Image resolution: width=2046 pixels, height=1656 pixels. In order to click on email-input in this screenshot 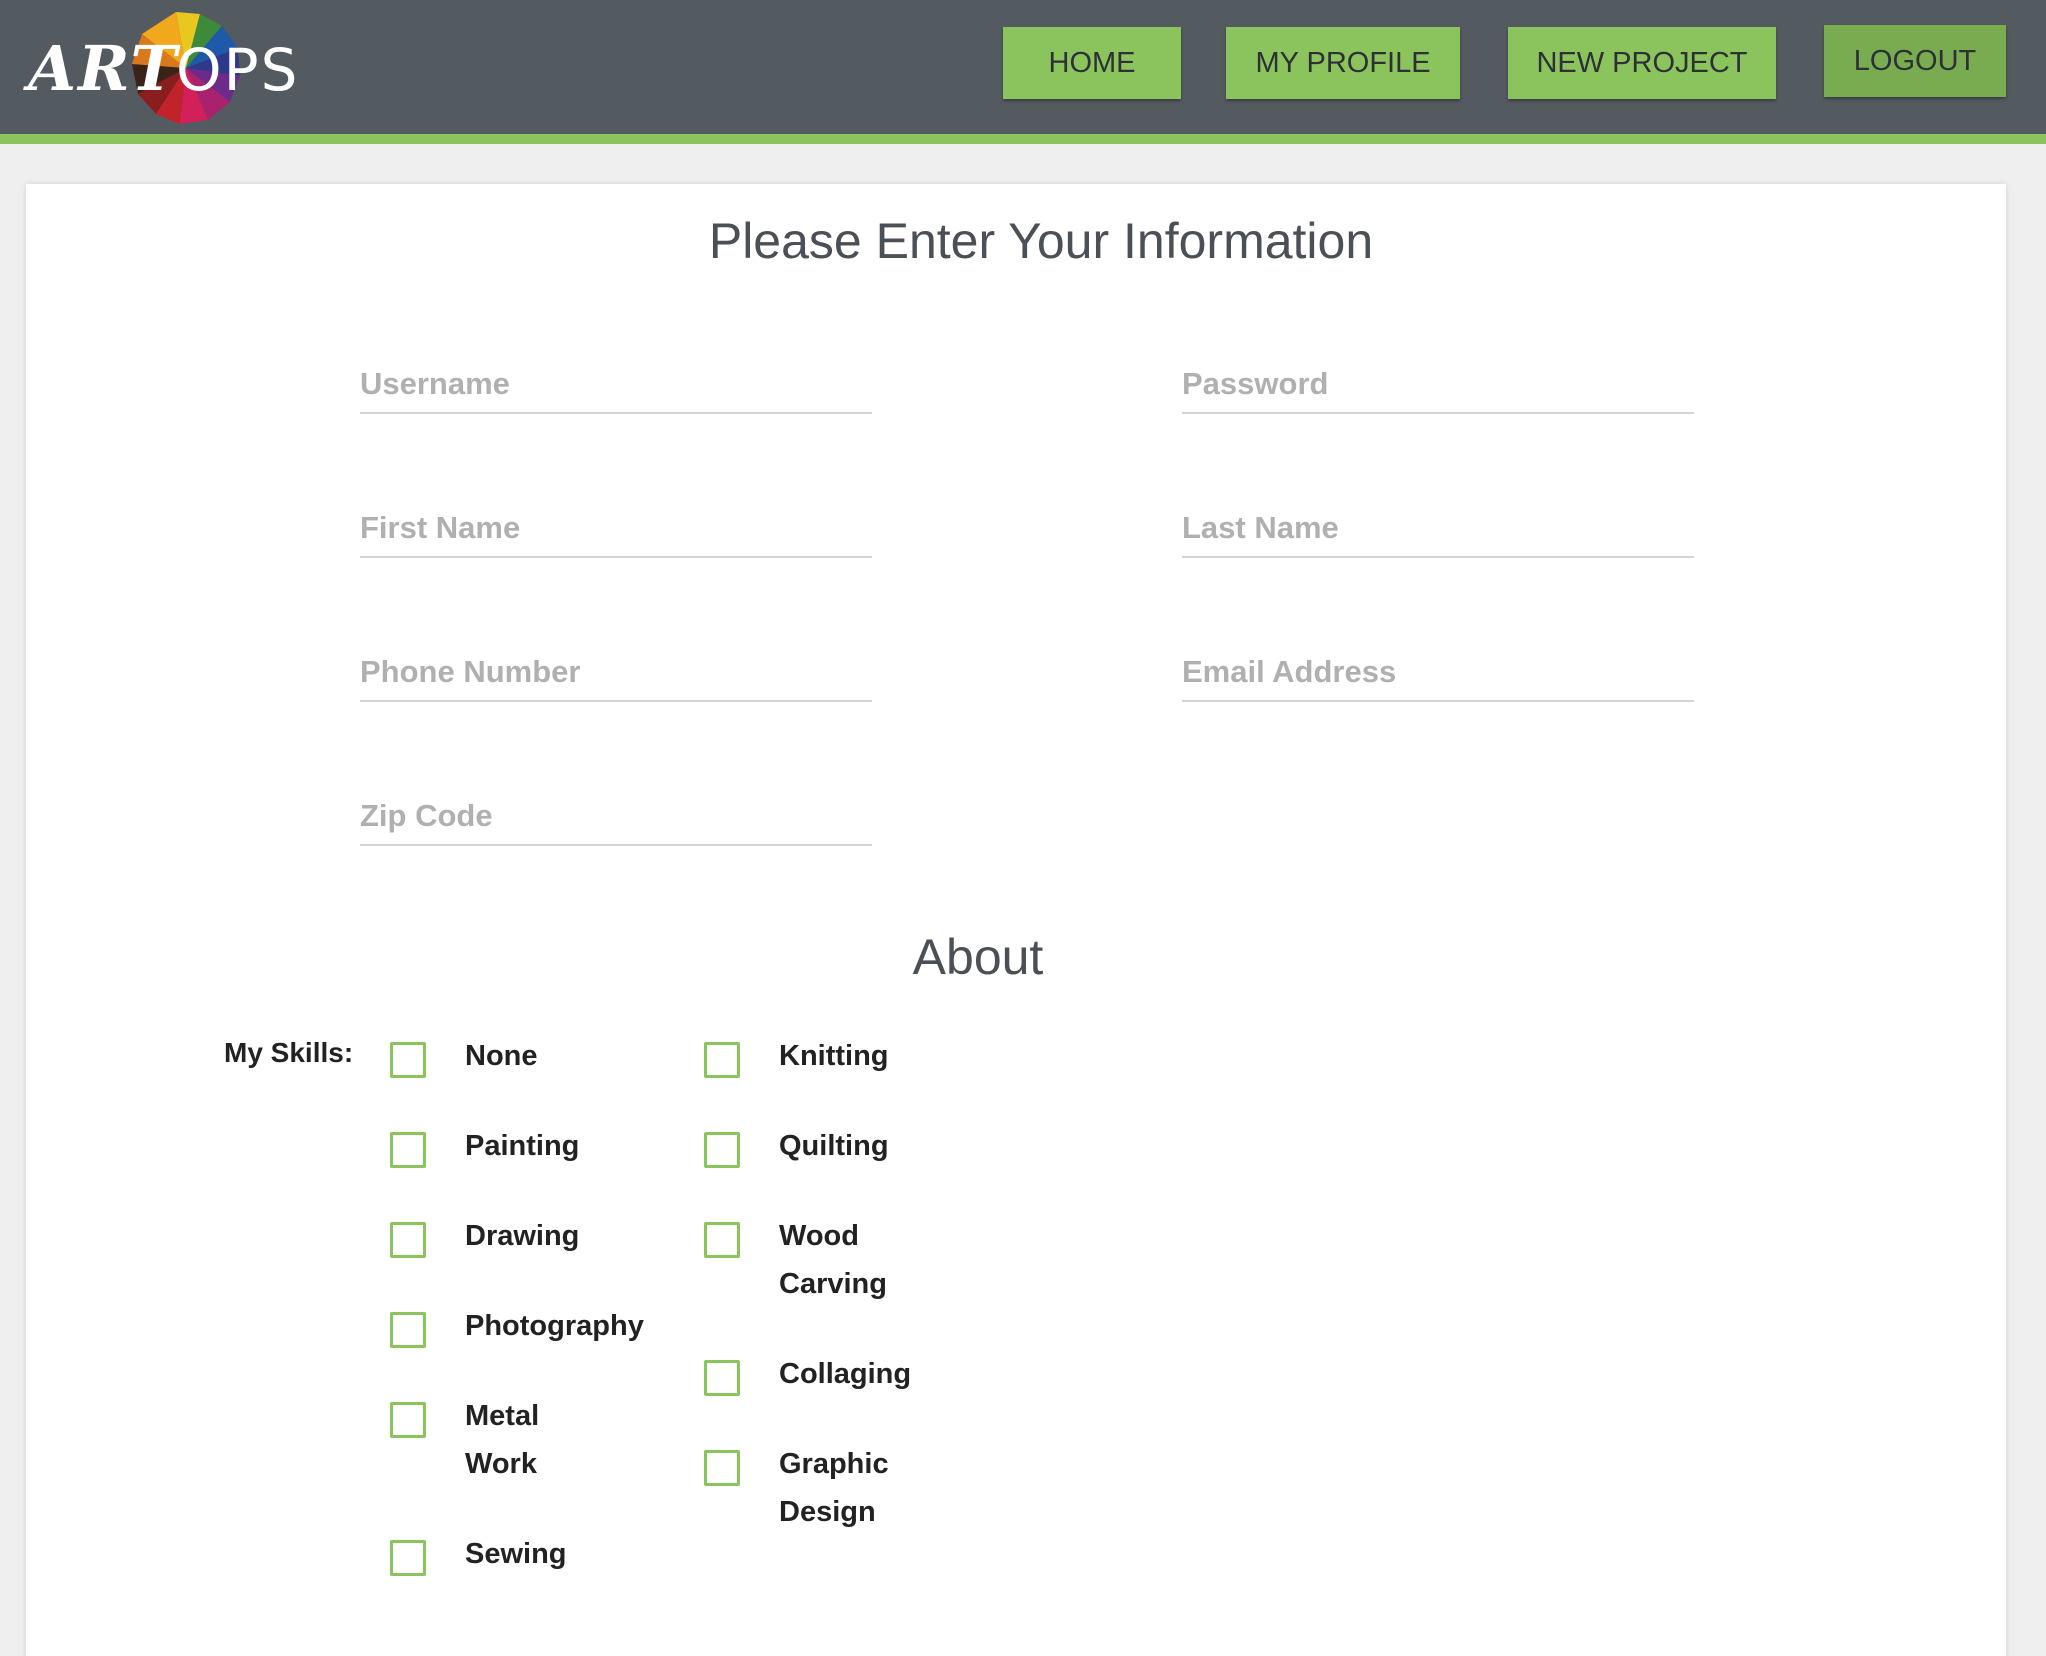, I will do `click(1438, 672)`.